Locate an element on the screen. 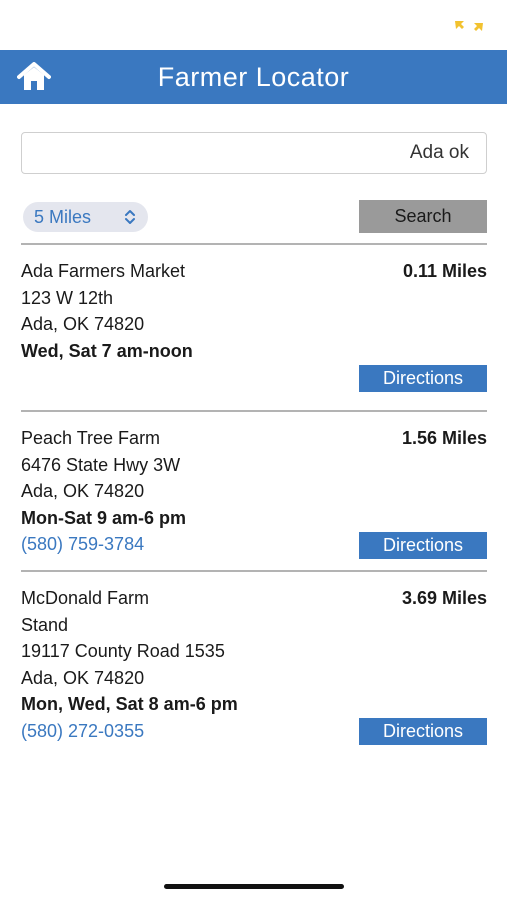 The image size is (507, 900). result-address: 123 W 12th is located at coordinates (67, 297).